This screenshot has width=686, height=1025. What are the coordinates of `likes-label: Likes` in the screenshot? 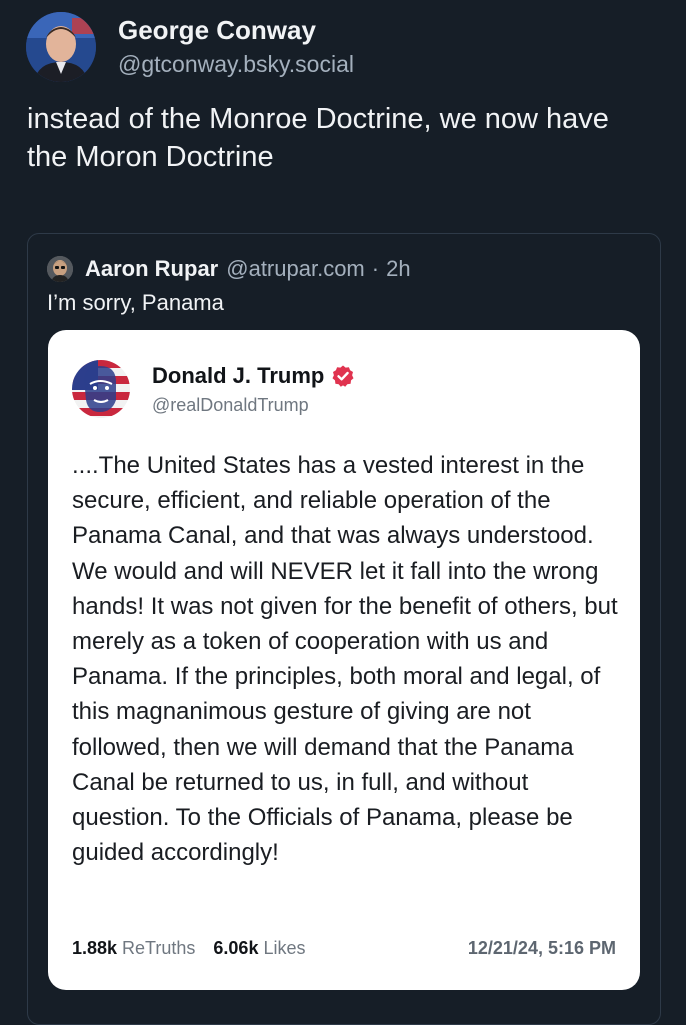 It's located at (284, 948).